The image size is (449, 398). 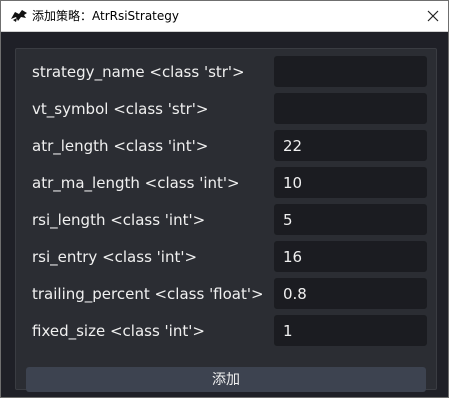 What do you see at coordinates (350, 182) in the screenshot?
I see `atr-ma-length-input` at bounding box center [350, 182].